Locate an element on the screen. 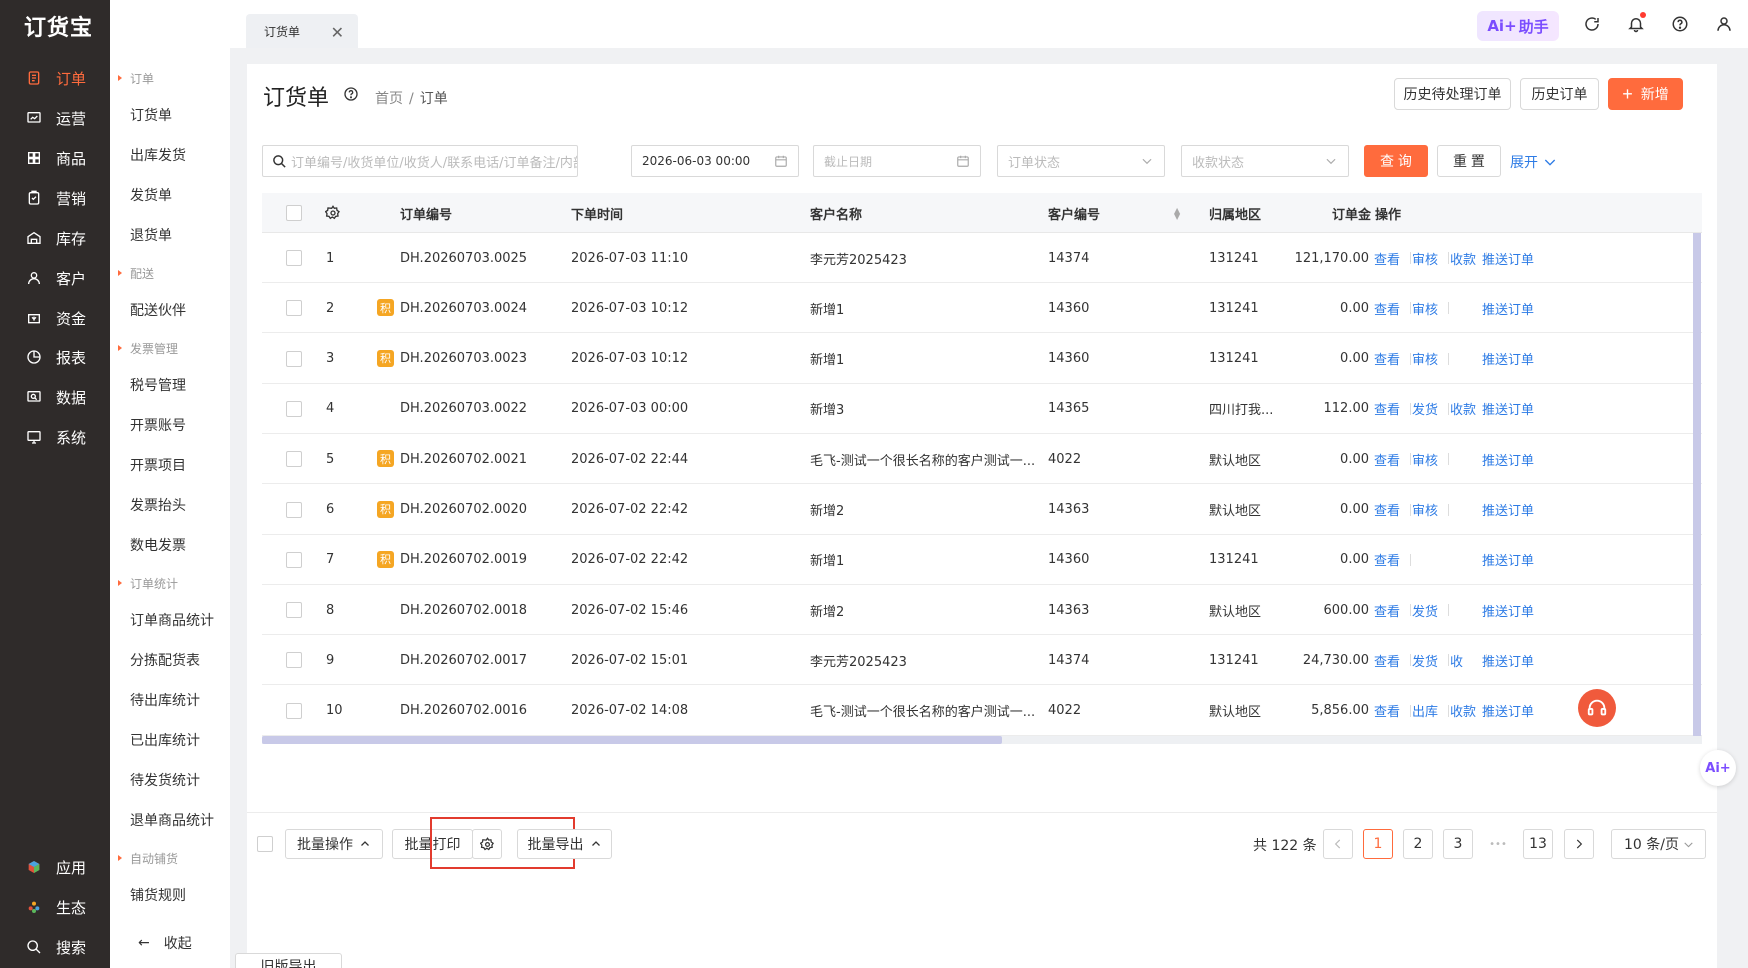 This screenshot has width=1748, height=968. page-ellipsis: ••• is located at coordinates (1498, 844).